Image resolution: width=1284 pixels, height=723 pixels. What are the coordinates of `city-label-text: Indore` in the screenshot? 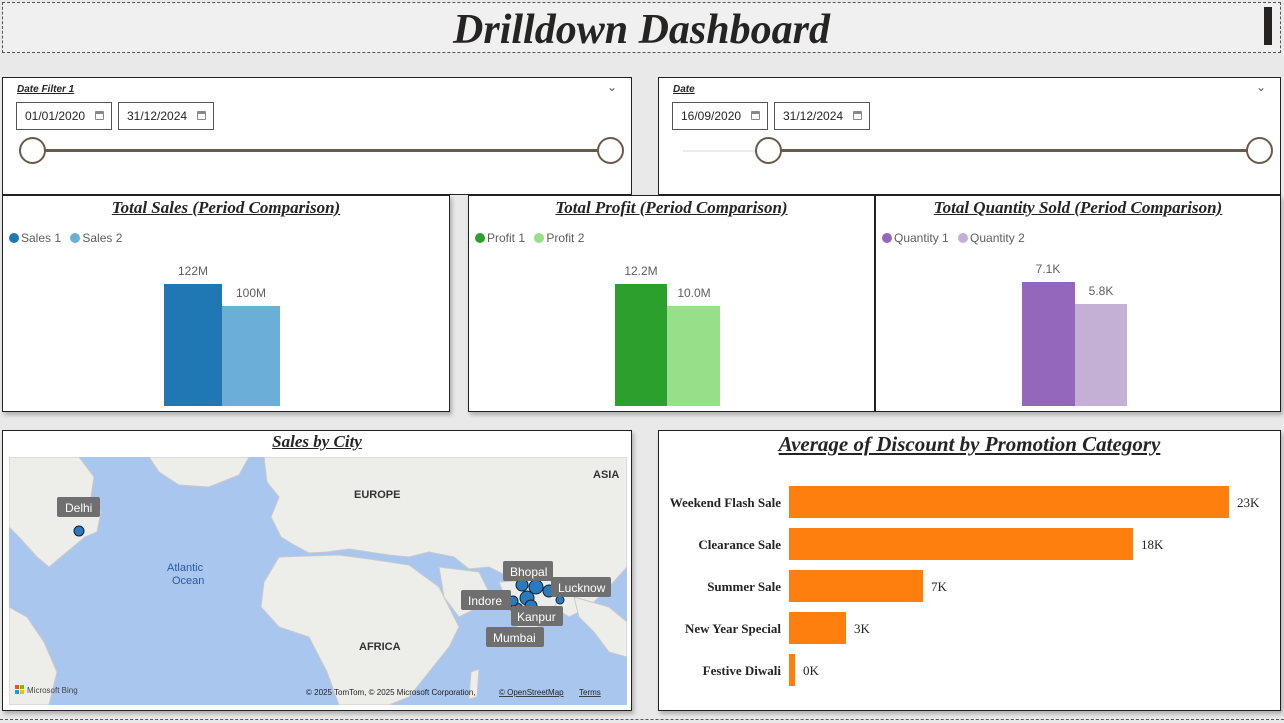 It's located at (485, 601).